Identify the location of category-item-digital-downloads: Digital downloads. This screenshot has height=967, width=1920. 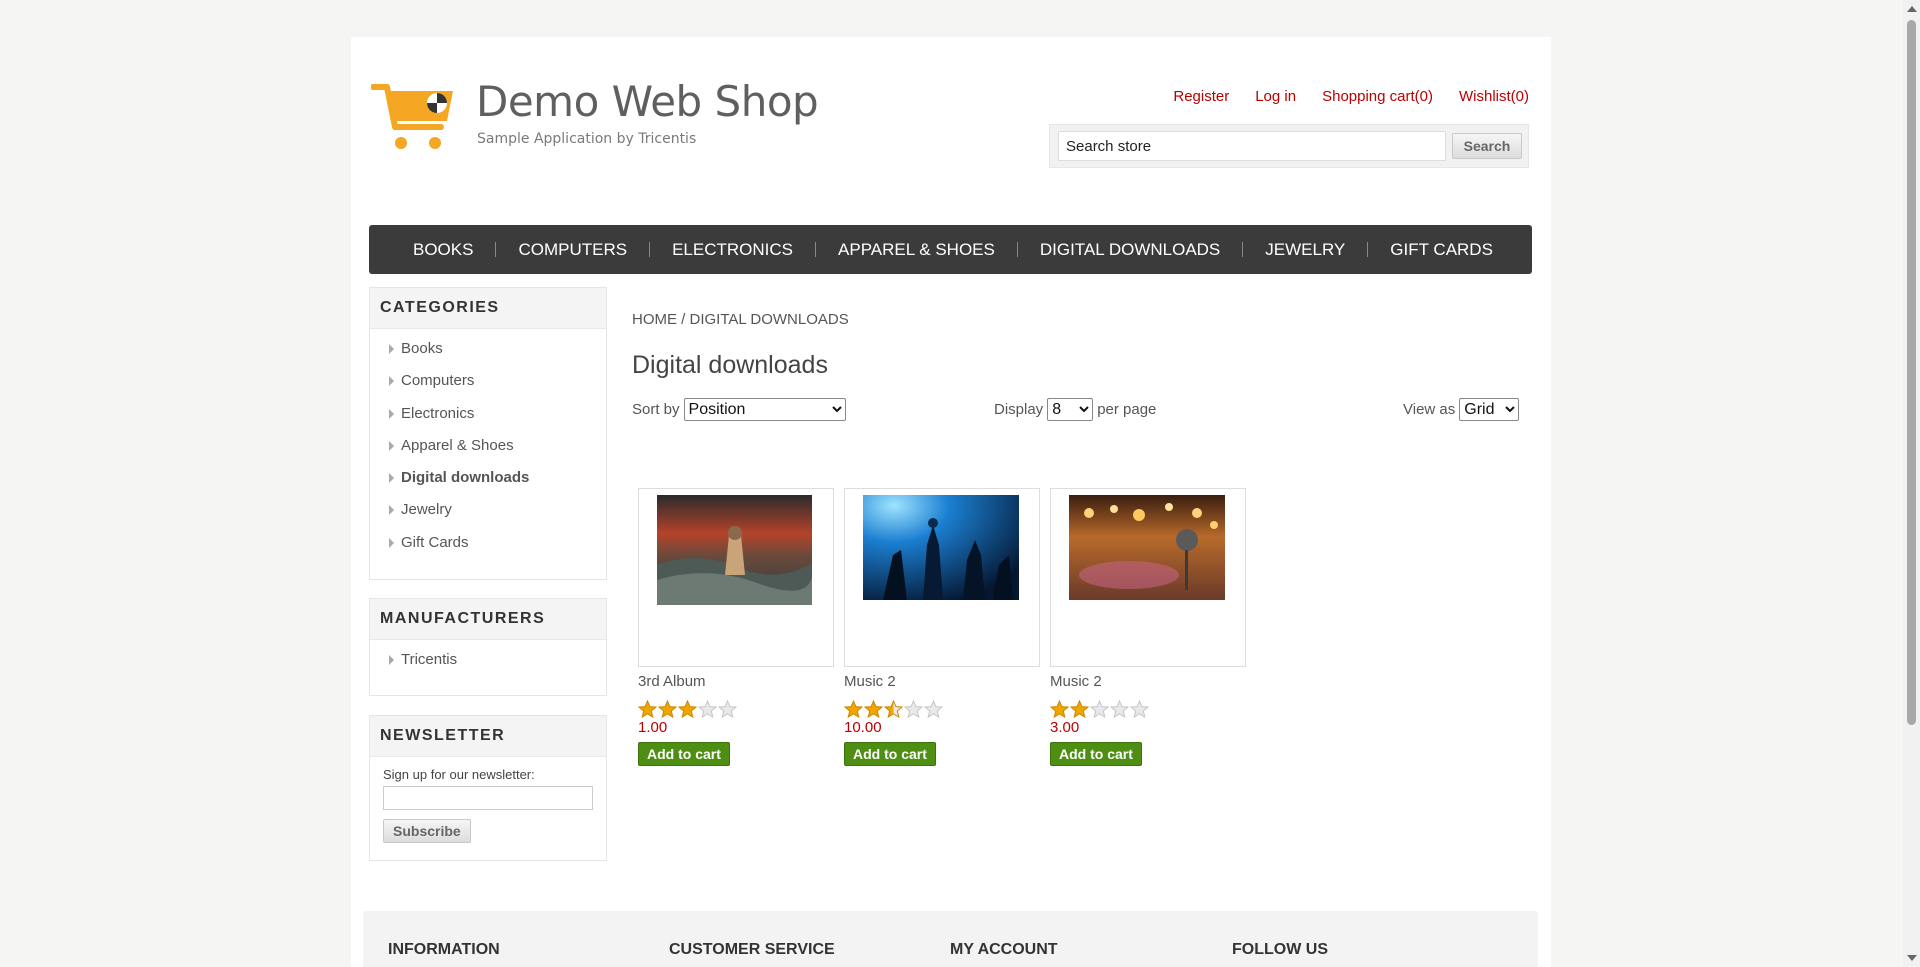
(488, 478).